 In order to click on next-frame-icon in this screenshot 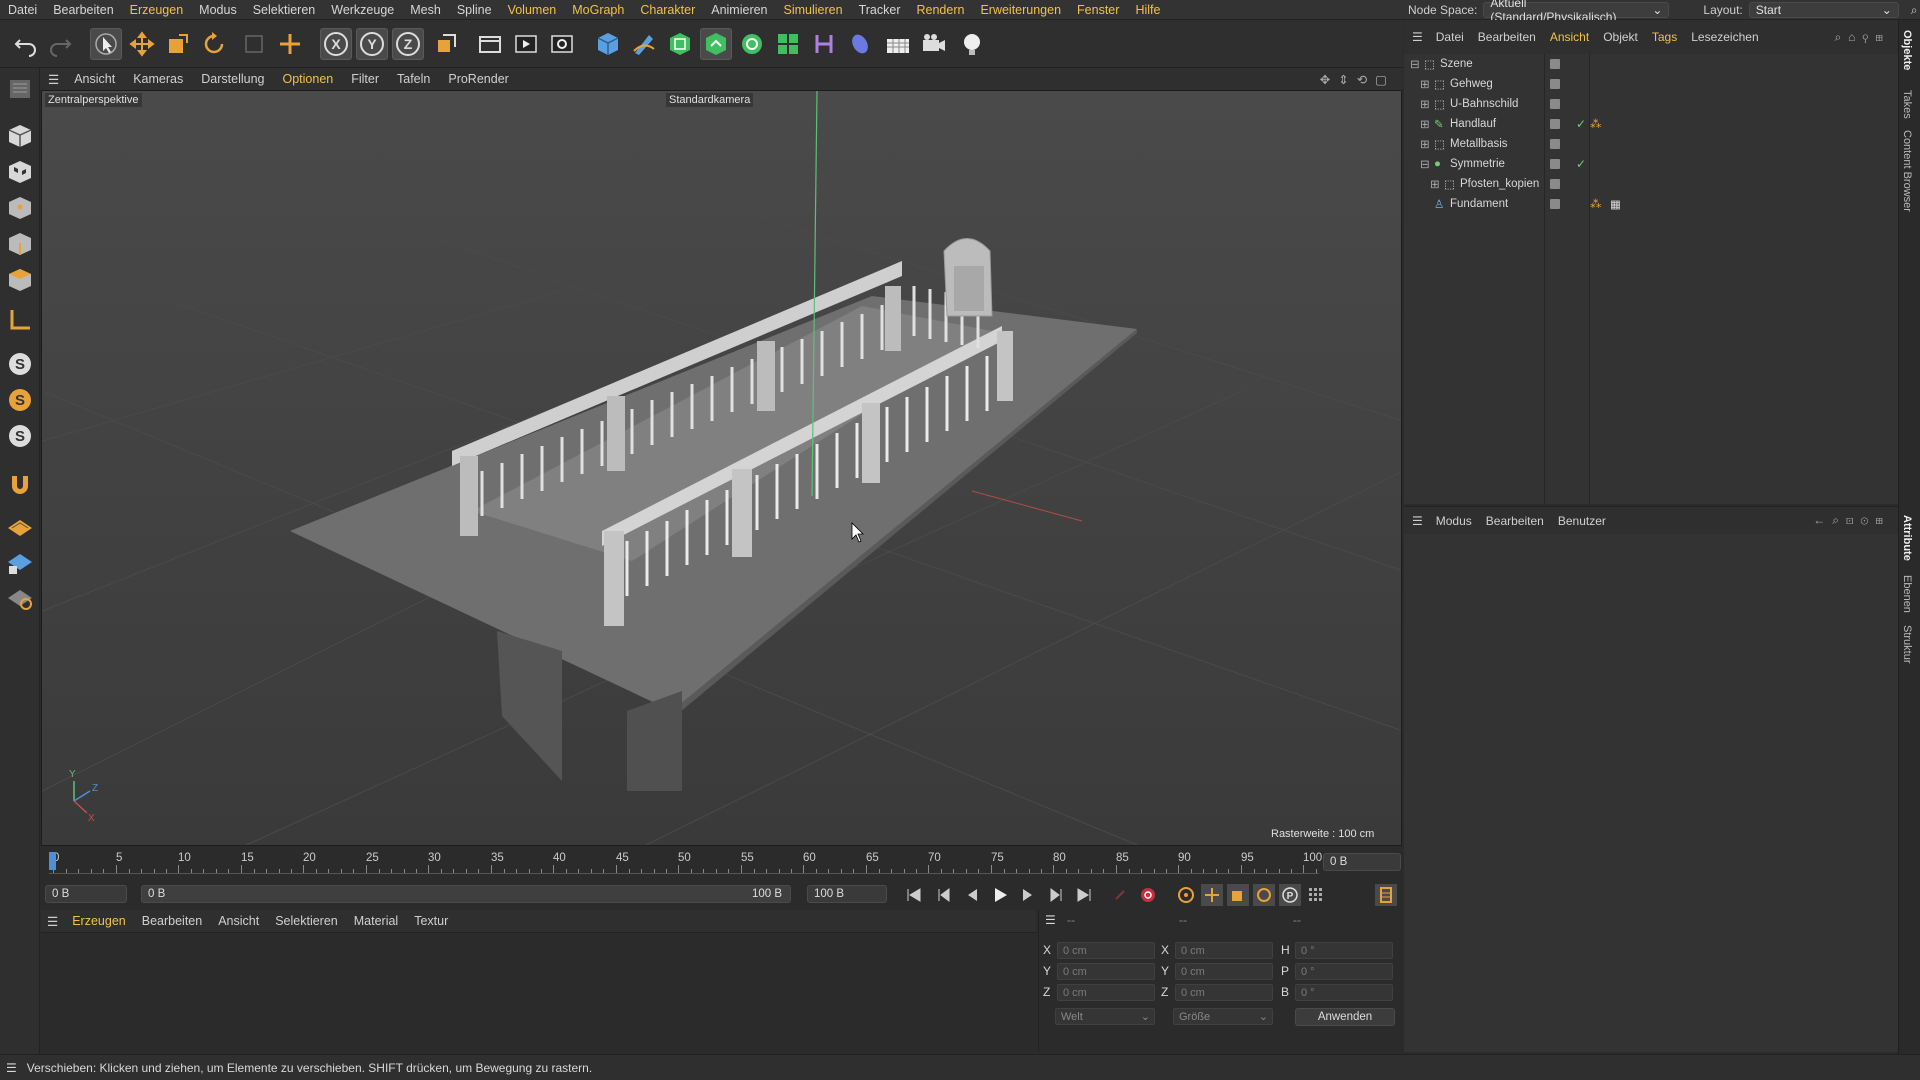, I will do `click(1028, 895)`.